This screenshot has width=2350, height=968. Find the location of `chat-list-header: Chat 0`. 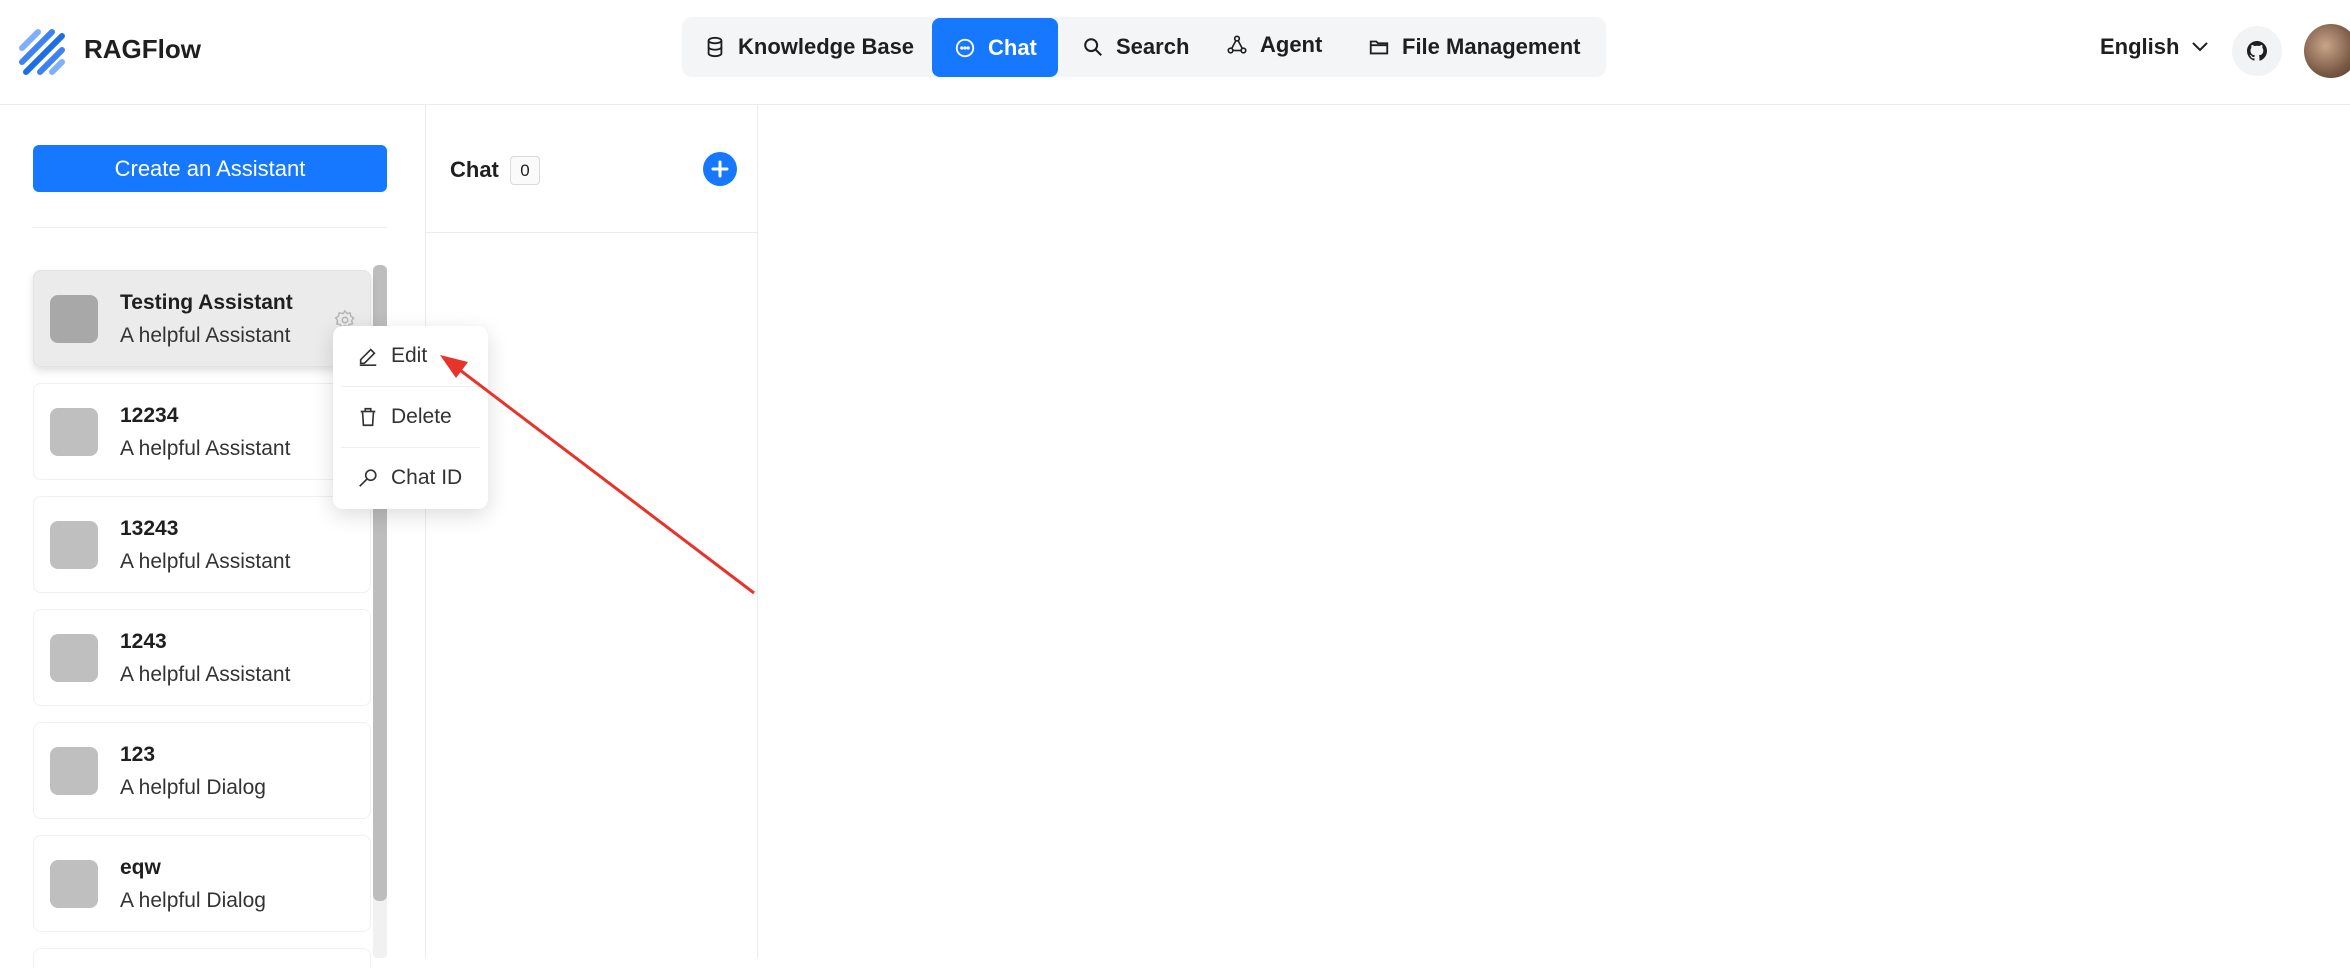

chat-list-header: Chat 0 is located at coordinates (591, 169).